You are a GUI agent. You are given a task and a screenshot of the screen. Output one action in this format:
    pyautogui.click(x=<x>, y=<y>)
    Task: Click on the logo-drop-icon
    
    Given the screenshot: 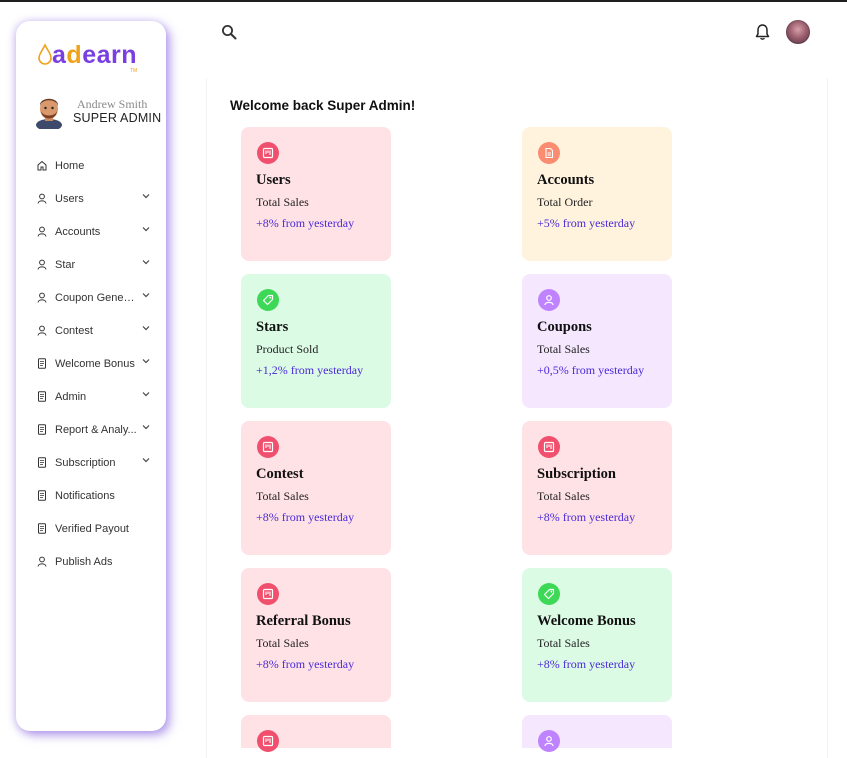 What is the action you would take?
    pyautogui.click(x=45, y=54)
    